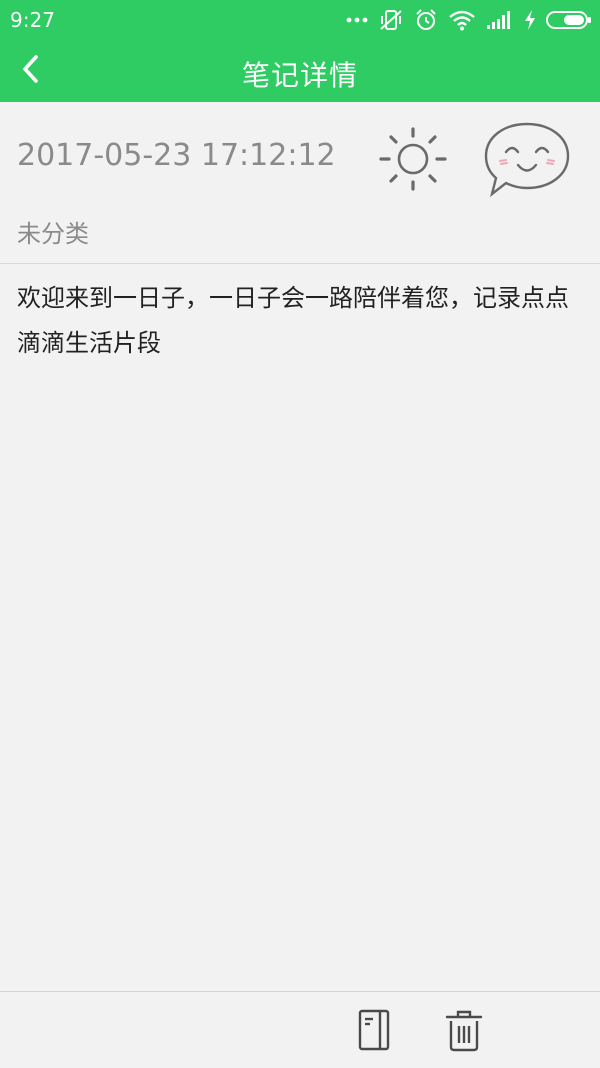 The width and height of the screenshot is (600, 1068). Describe the element at coordinates (426, 20) in the screenshot. I see `alarm-icon` at that location.